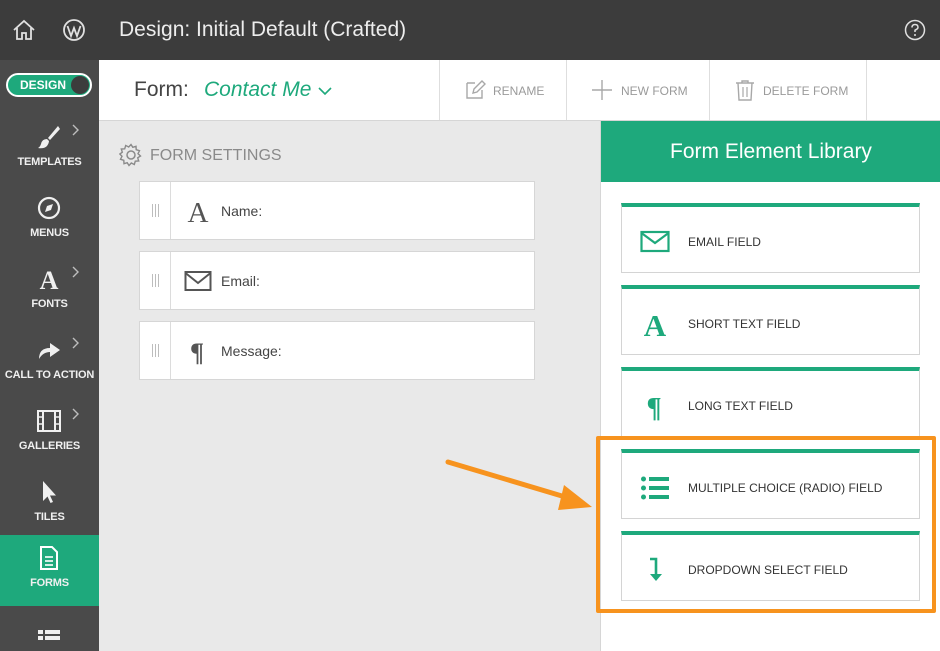 The image size is (940, 651). Describe the element at coordinates (242, 211) in the screenshot. I see `field-label: Name:` at that location.